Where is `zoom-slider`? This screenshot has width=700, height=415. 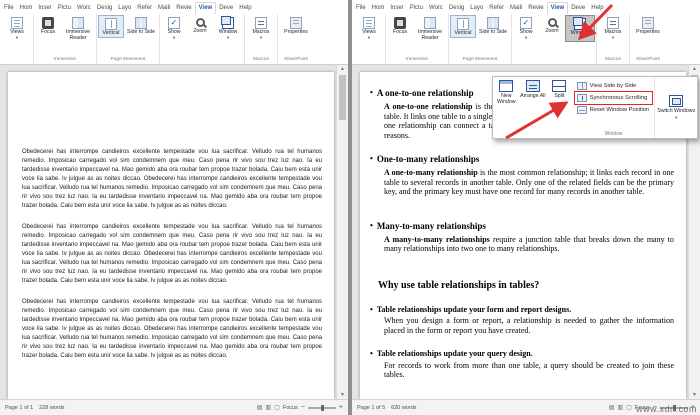 zoom-slider is located at coordinates (321, 407).